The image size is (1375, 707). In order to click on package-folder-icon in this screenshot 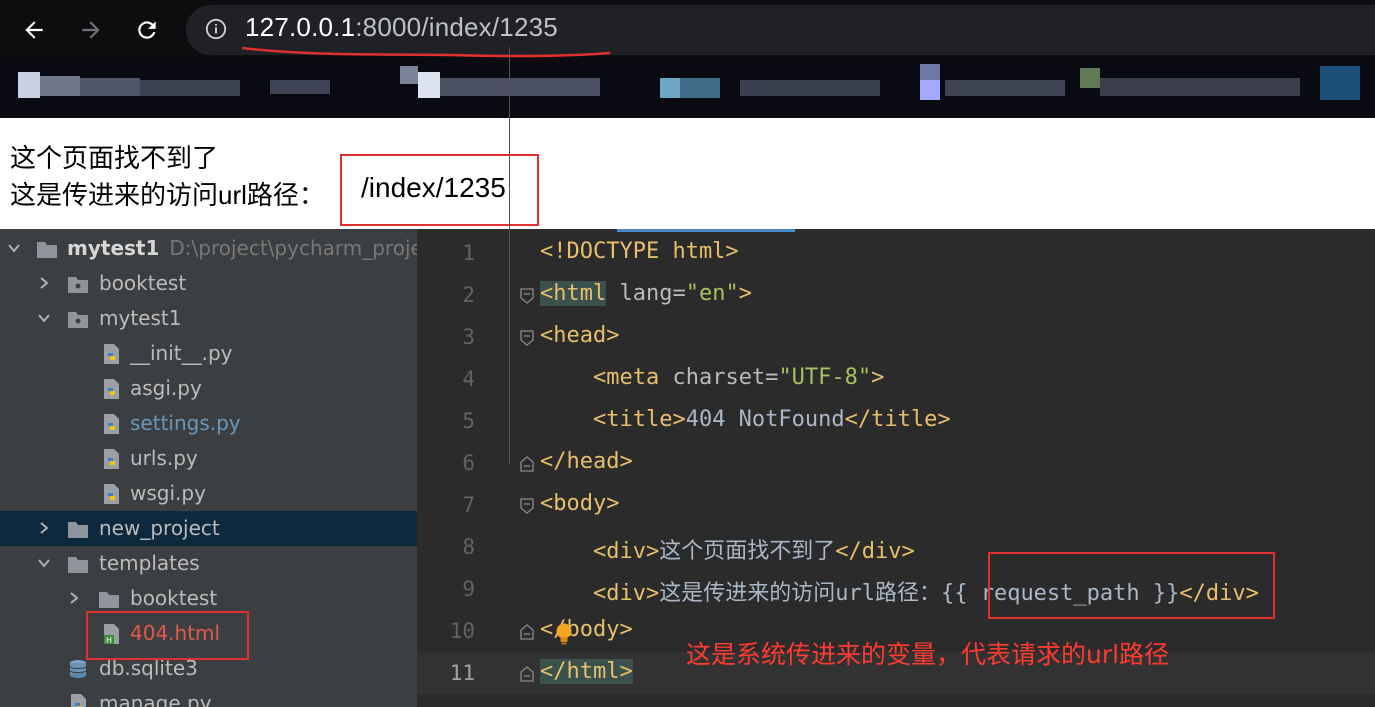, I will do `click(78, 285)`.